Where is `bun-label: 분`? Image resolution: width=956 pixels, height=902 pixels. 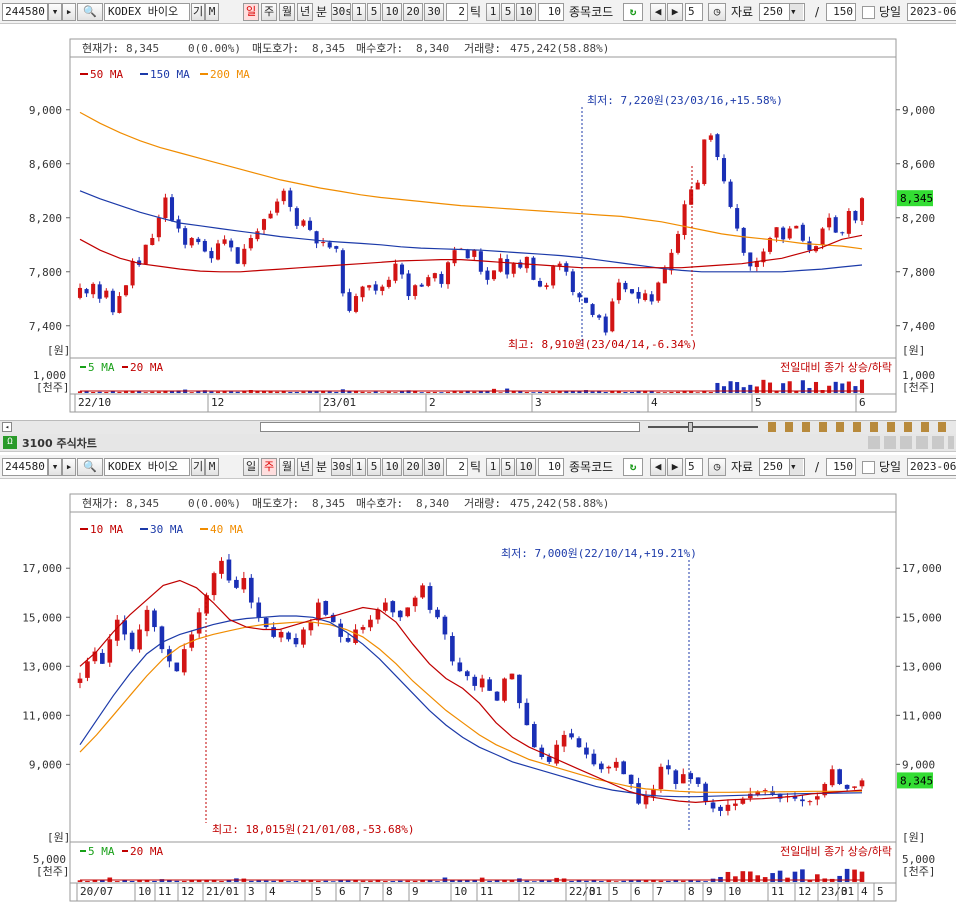 bun-label: 분 is located at coordinates (322, 12).